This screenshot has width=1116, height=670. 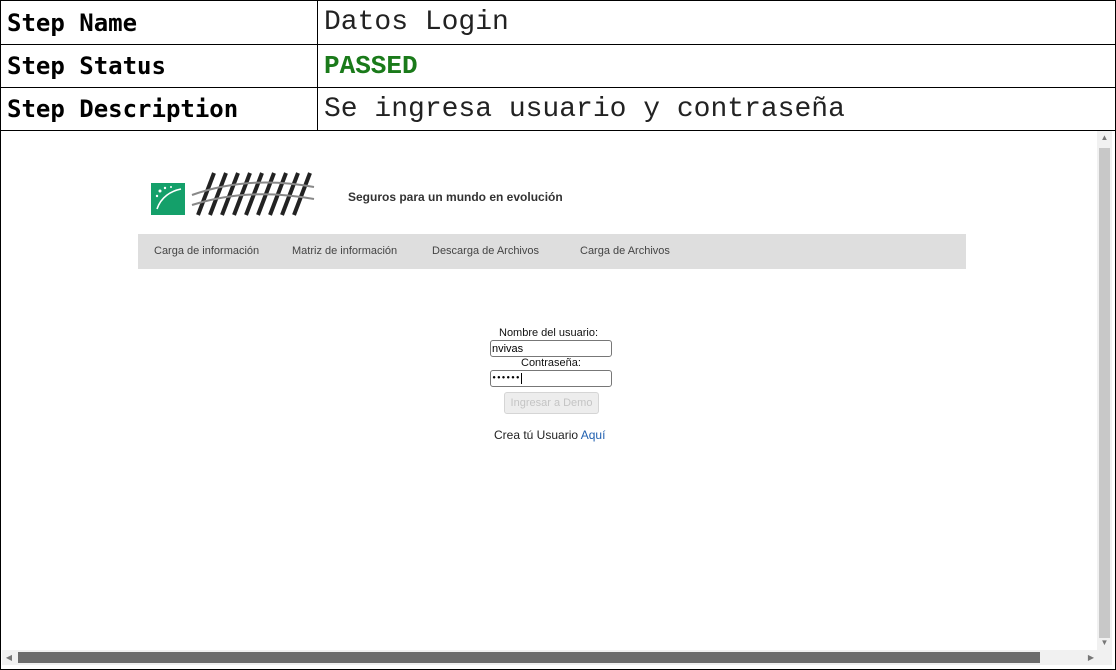 I want to click on password-label: Contraseña:, so click(x=551, y=363).